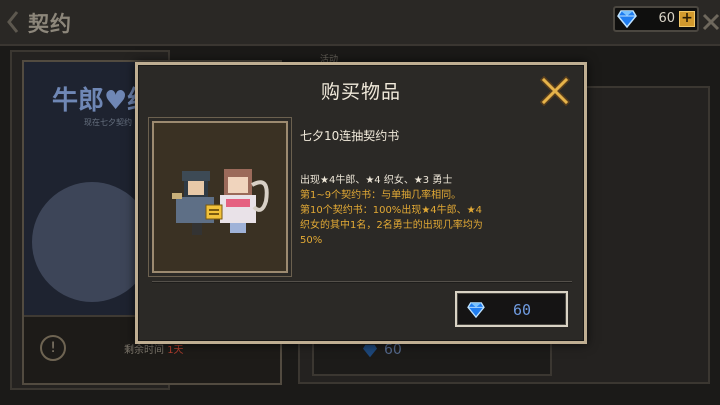 Image resolution: width=720 pixels, height=405 pixels. I want to click on description-line: 织女的其中1名，2名勇士的出现几率均为, so click(391, 225).